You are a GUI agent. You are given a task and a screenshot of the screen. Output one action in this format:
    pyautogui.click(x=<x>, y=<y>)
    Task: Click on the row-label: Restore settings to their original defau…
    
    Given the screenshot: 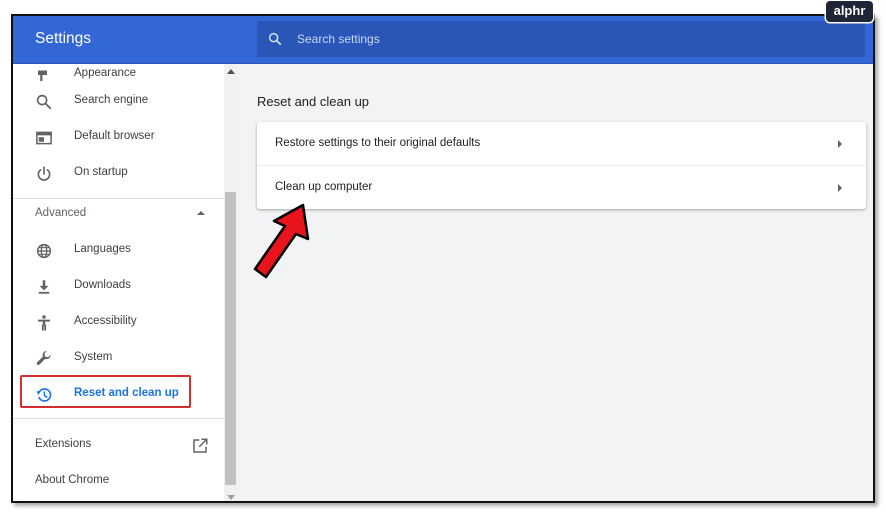 What is the action you would take?
    pyautogui.click(x=378, y=143)
    